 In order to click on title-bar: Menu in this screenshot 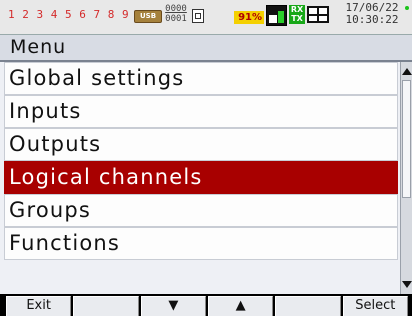, I will do `click(206, 48)`.